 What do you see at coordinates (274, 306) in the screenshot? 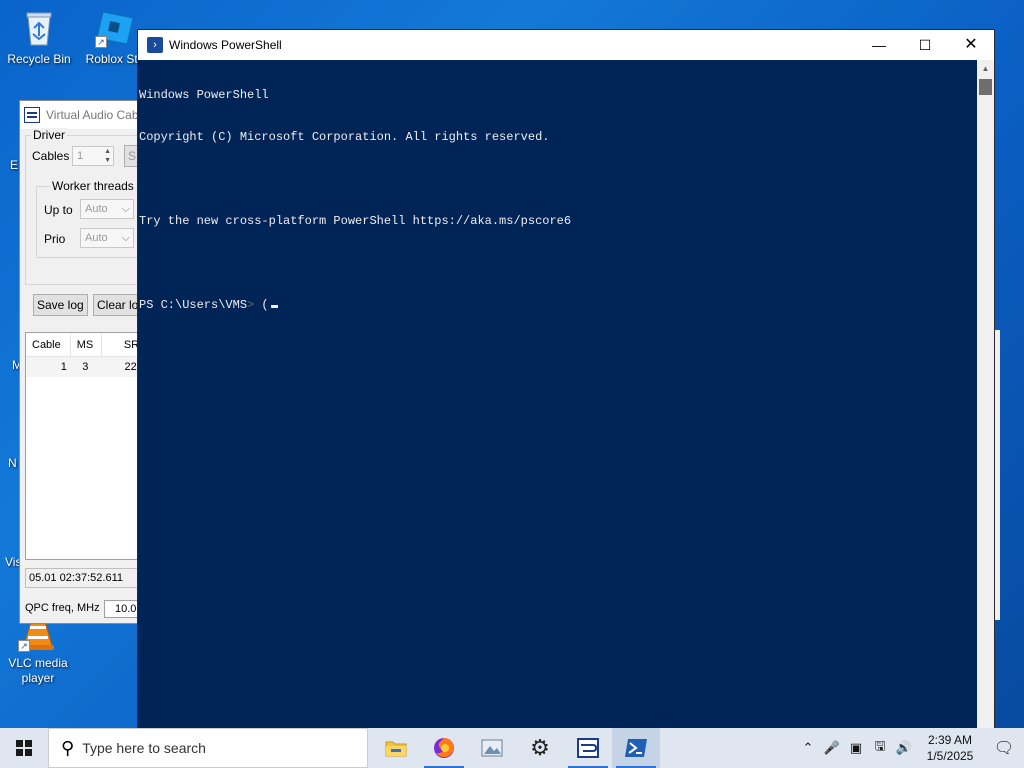
I see `text-cursor` at bounding box center [274, 306].